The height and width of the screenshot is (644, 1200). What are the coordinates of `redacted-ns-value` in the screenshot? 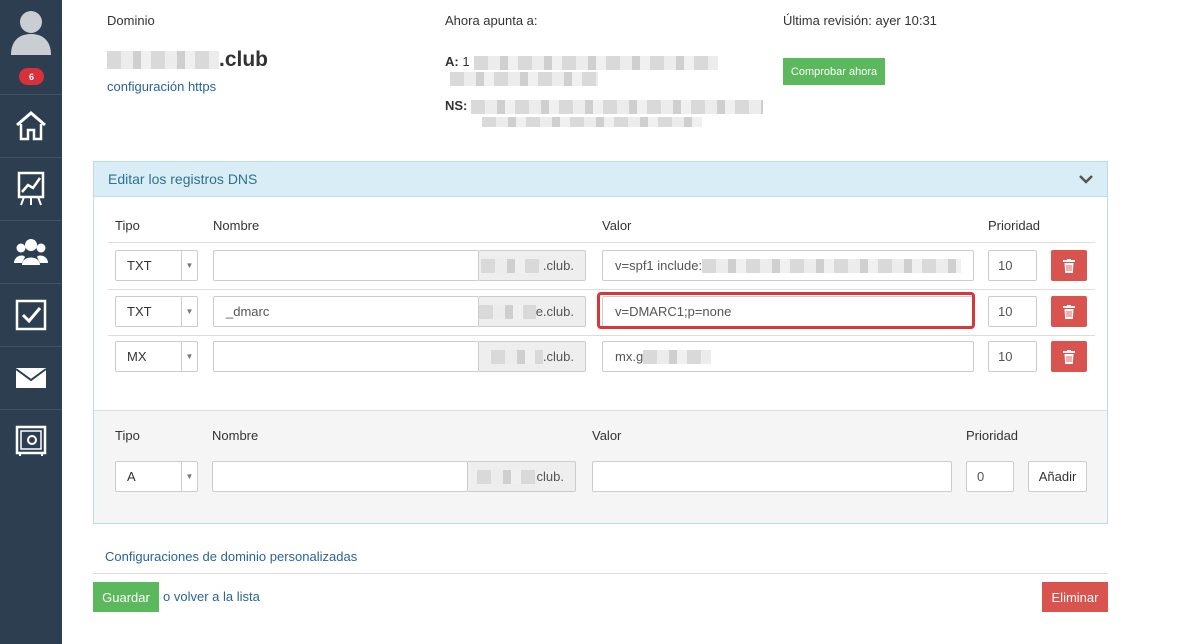 It's located at (617, 106).